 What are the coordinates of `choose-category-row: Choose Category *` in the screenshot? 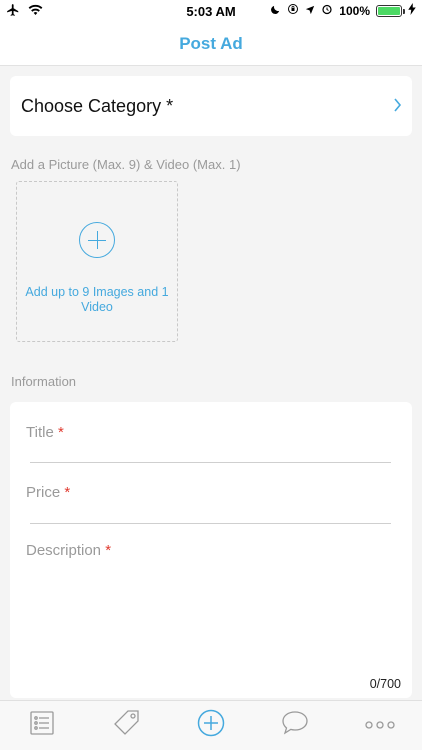 It's located at (211, 106).